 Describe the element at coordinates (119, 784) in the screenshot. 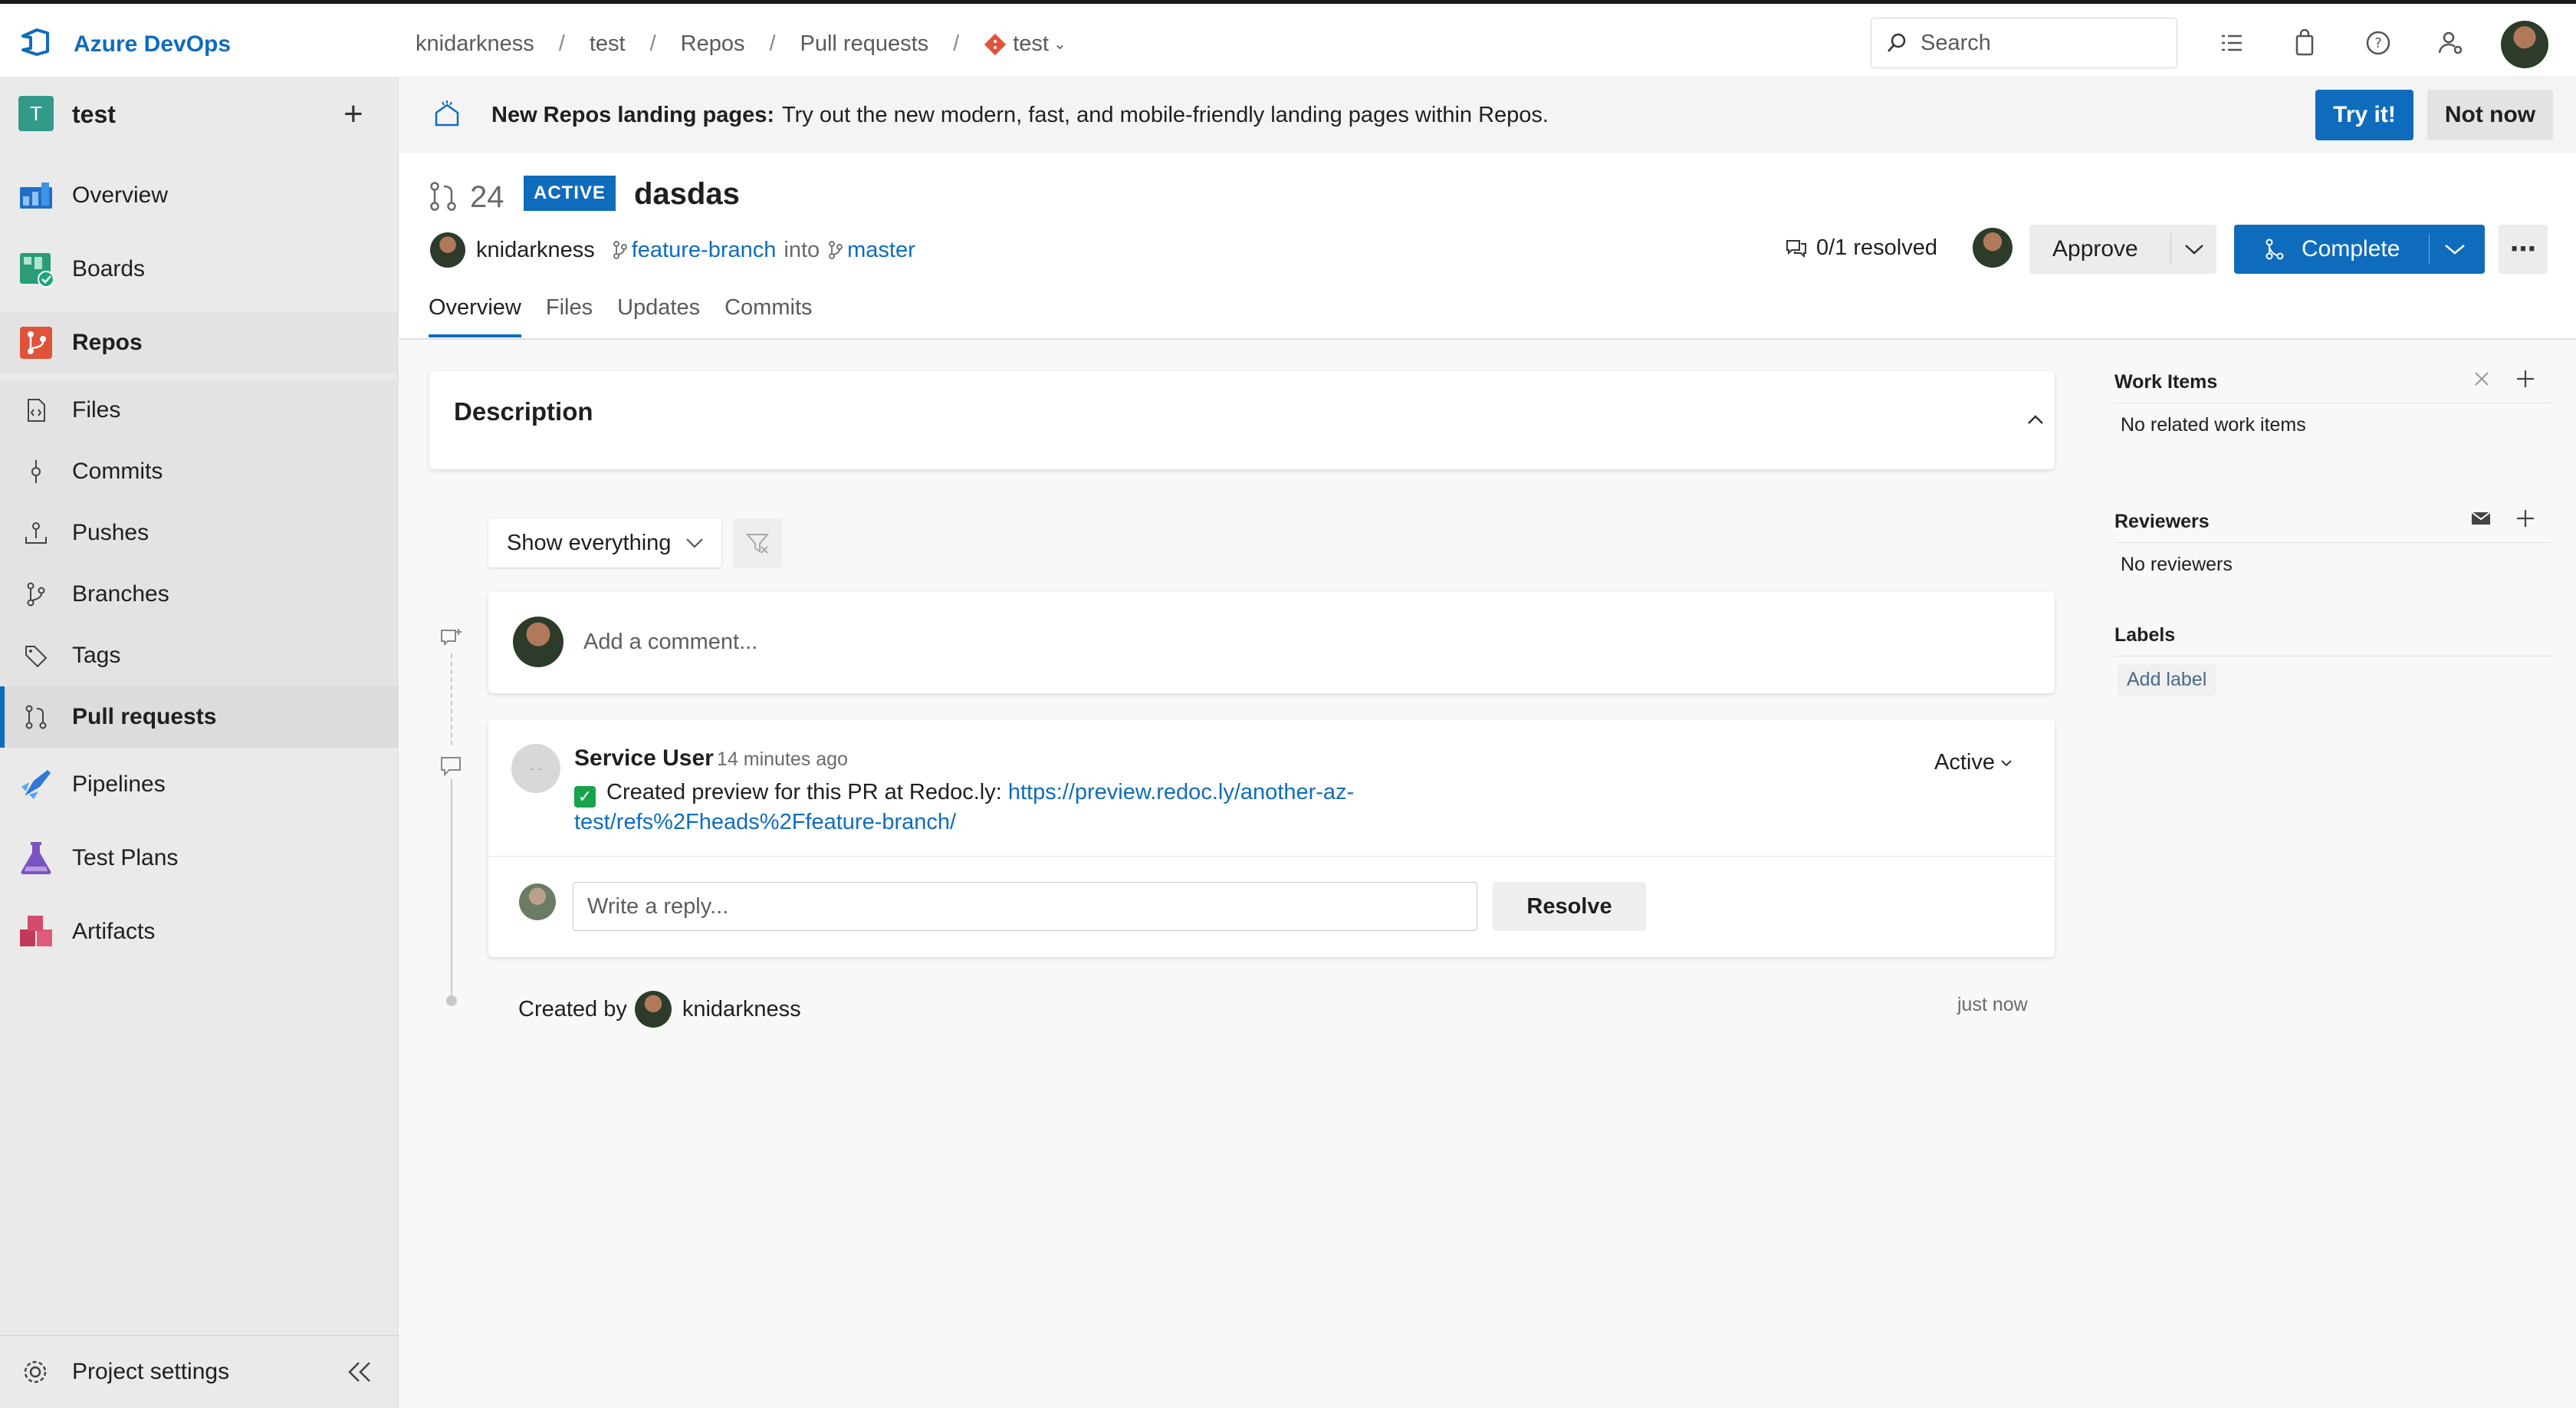

I see `sidebar-item-label: Pipelines` at that location.